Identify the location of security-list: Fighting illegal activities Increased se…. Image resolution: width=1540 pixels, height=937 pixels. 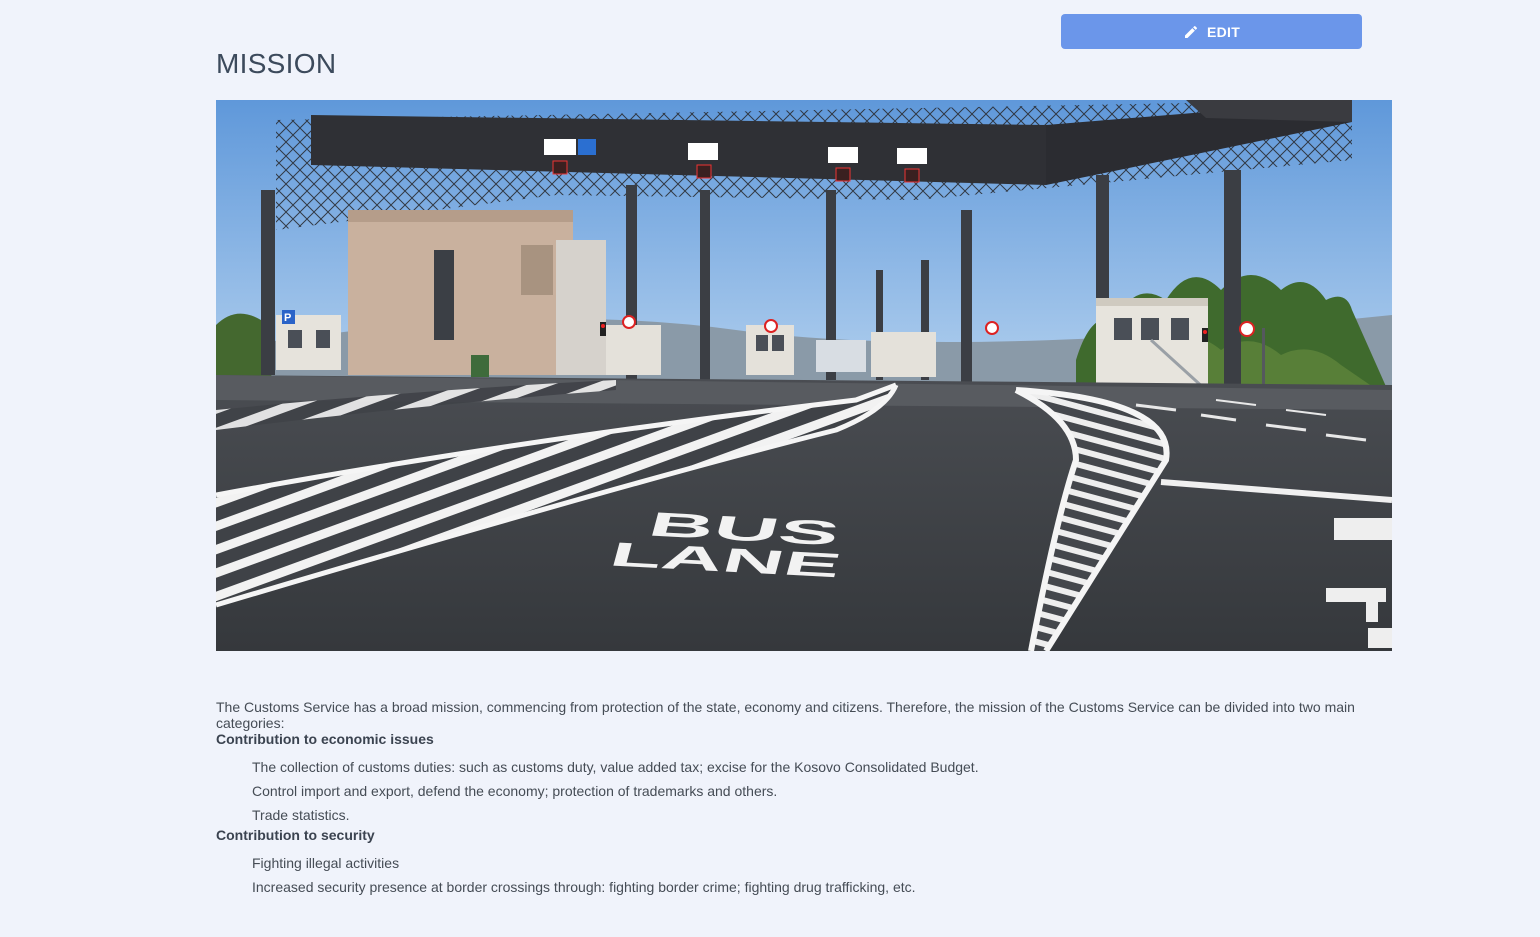
(796, 875).